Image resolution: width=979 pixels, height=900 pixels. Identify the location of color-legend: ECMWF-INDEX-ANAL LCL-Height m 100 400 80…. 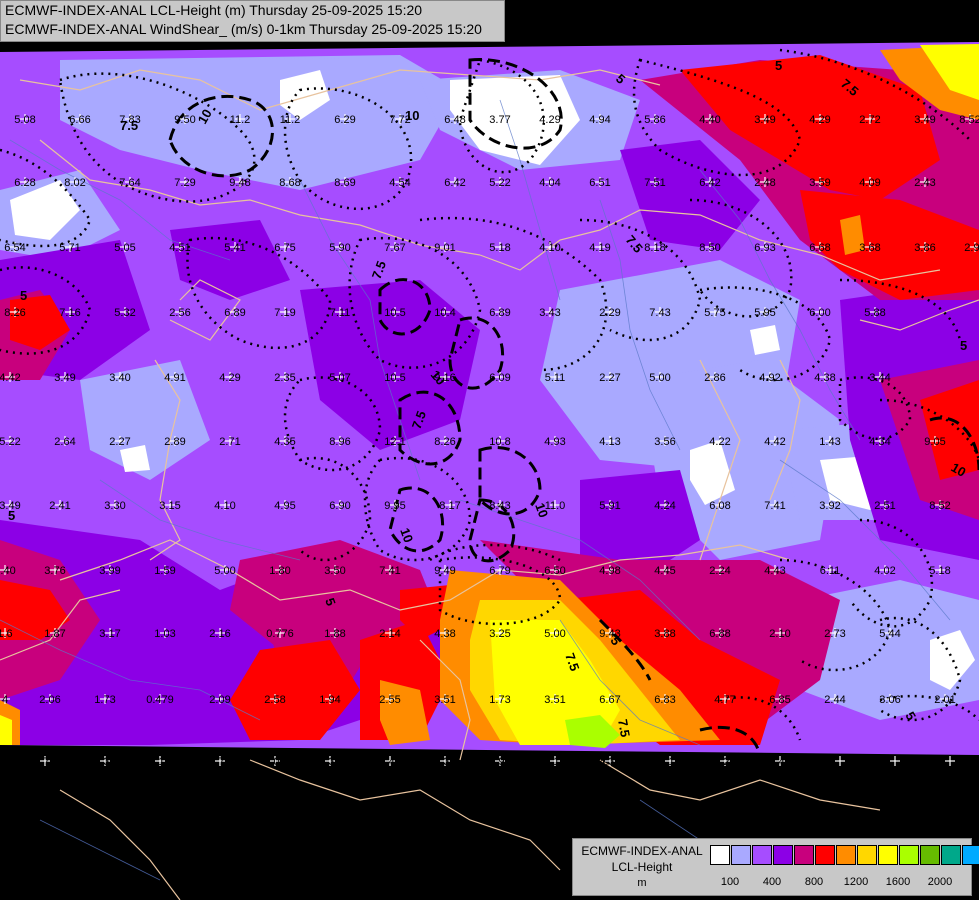
(775, 867).